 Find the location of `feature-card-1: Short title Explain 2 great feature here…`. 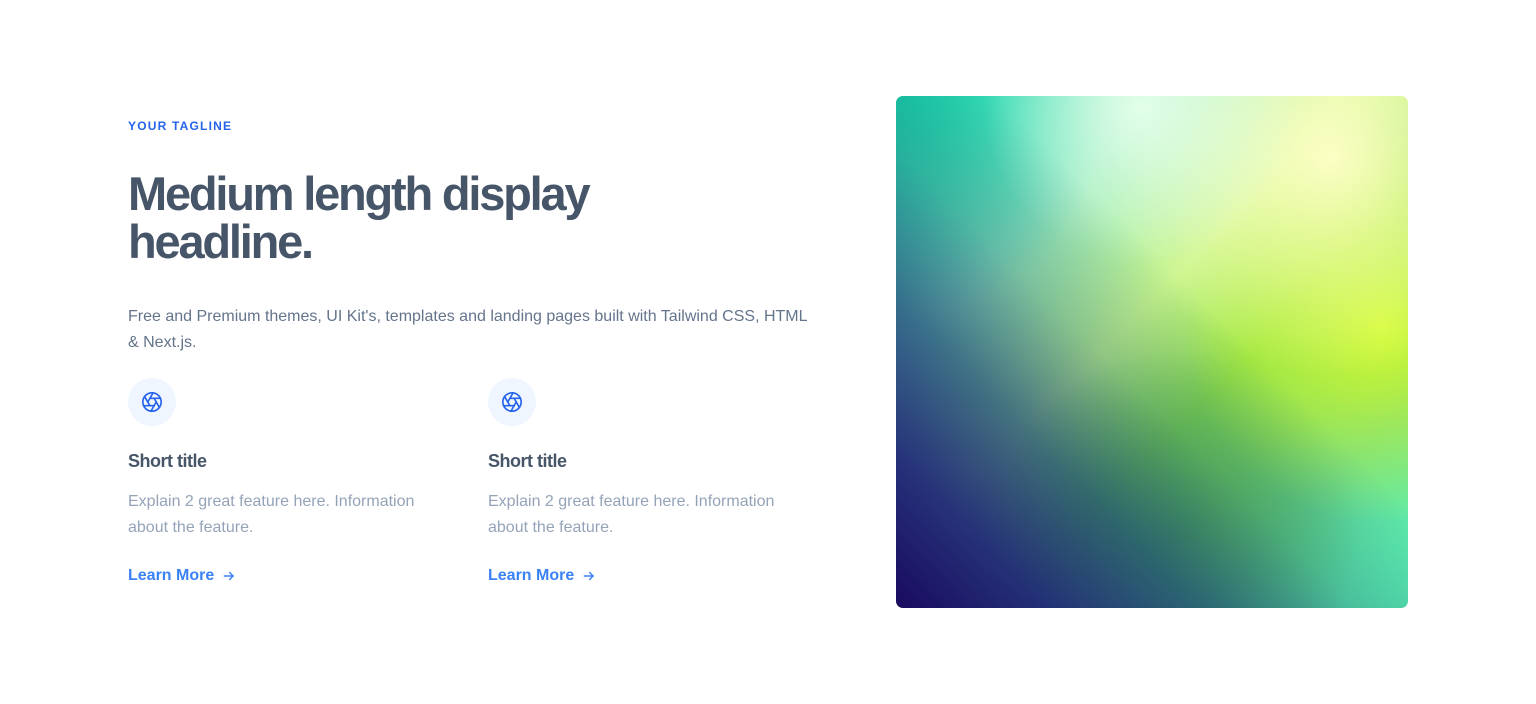

feature-card-1: Short title Explain 2 great feature here… is located at coordinates (293, 482).